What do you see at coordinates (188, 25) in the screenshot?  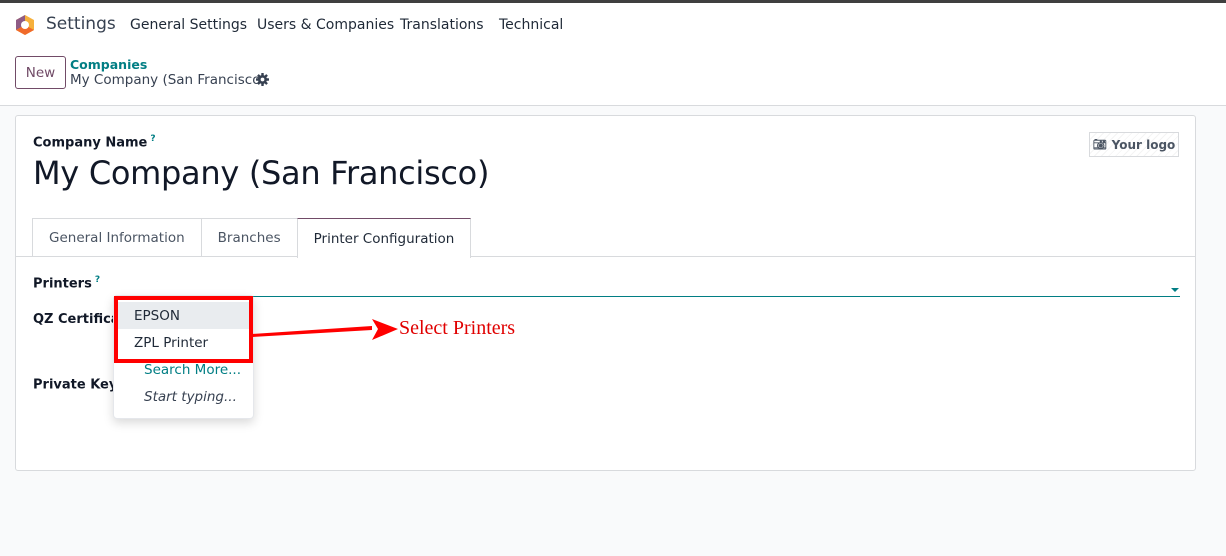 I see `menu-general-settings: General Settings` at bounding box center [188, 25].